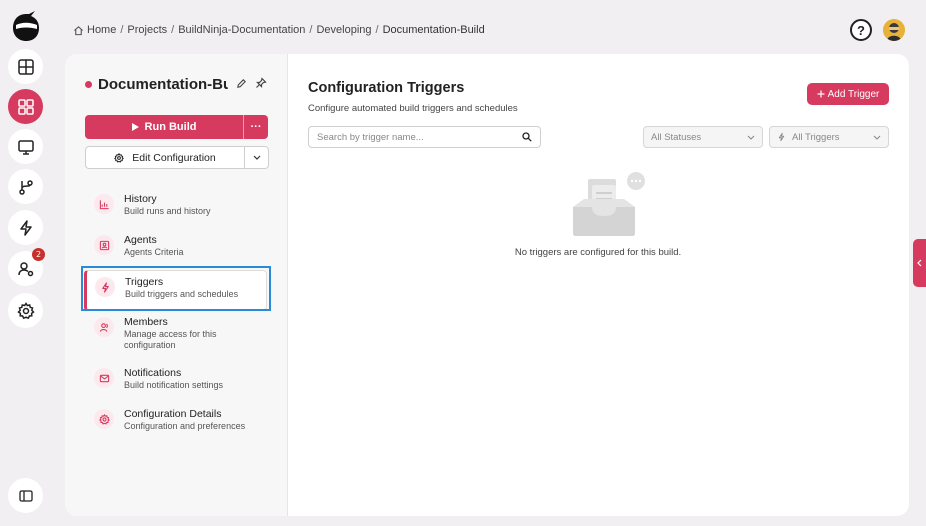 This screenshot has width=926, height=526. I want to click on run-build-label: Run Build, so click(170, 127).